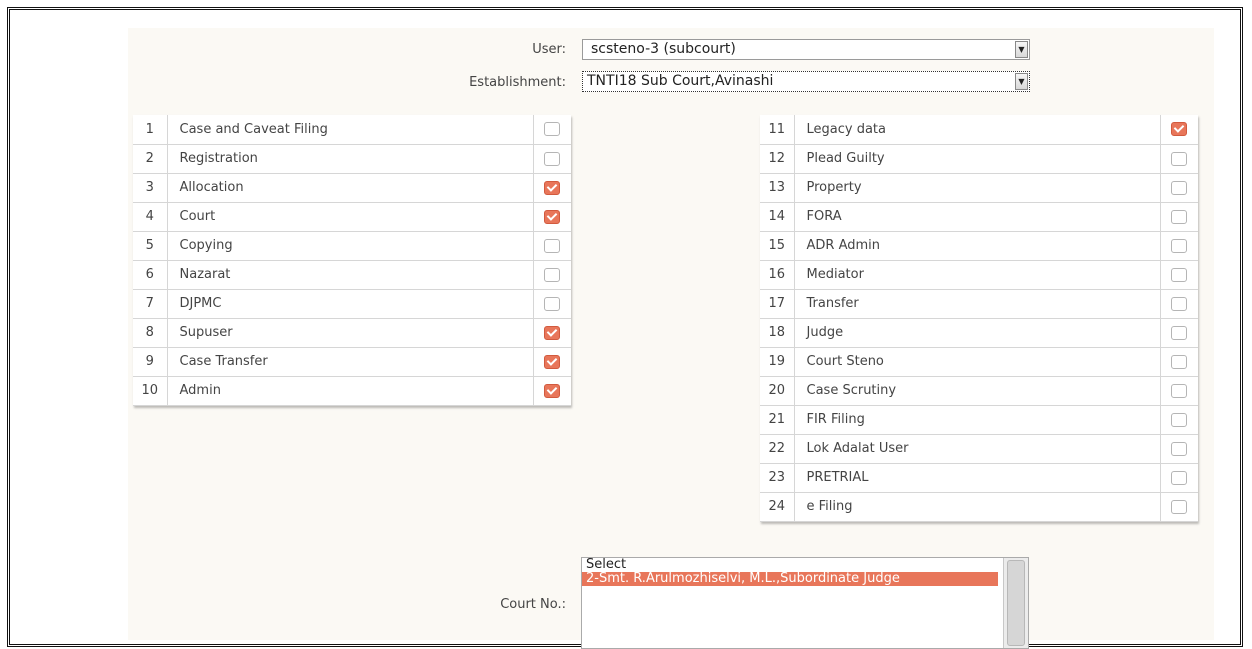  Describe the element at coordinates (517, 82) in the screenshot. I see `establishment-label: Establishment:` at that location.